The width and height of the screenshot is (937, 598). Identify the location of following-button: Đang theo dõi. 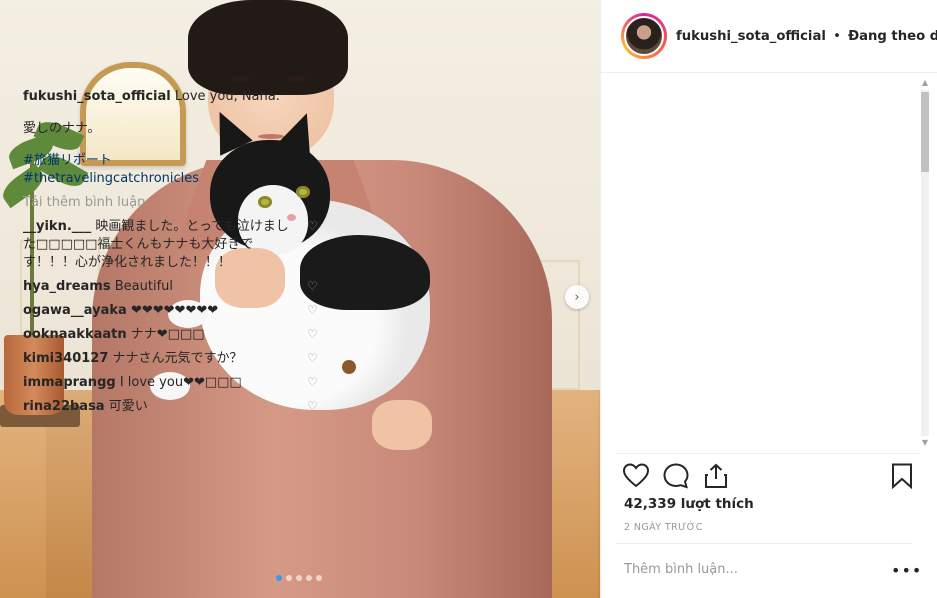
(892, 36).